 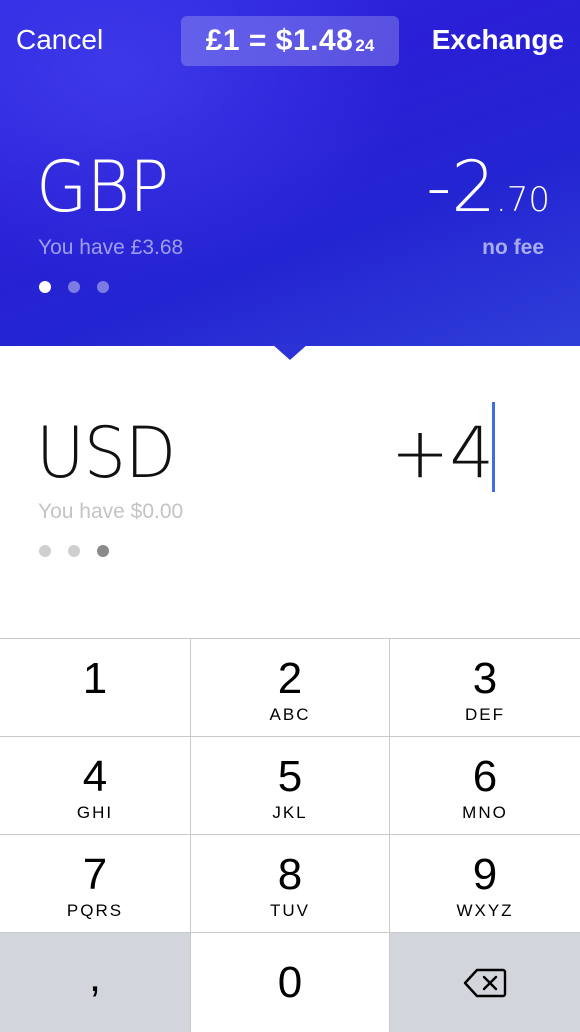 What do you see at coordinates (485, 812) in the screenshot?
I see `key-letters: MNO` at bounding box center [485, 812].